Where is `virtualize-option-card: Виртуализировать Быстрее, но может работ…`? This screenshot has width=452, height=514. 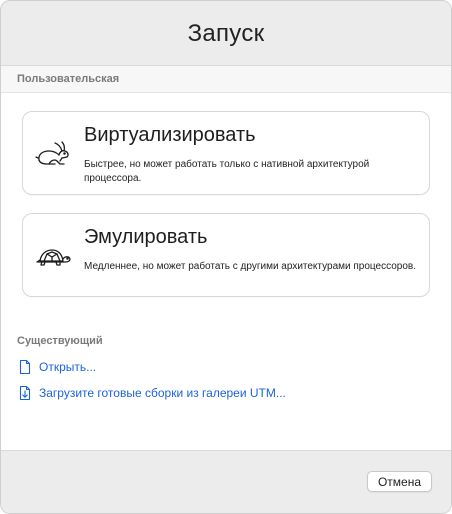
virtualize-option-card: Виртуализировать Быстрее, но может работ… is located at coordinates (226, 153).